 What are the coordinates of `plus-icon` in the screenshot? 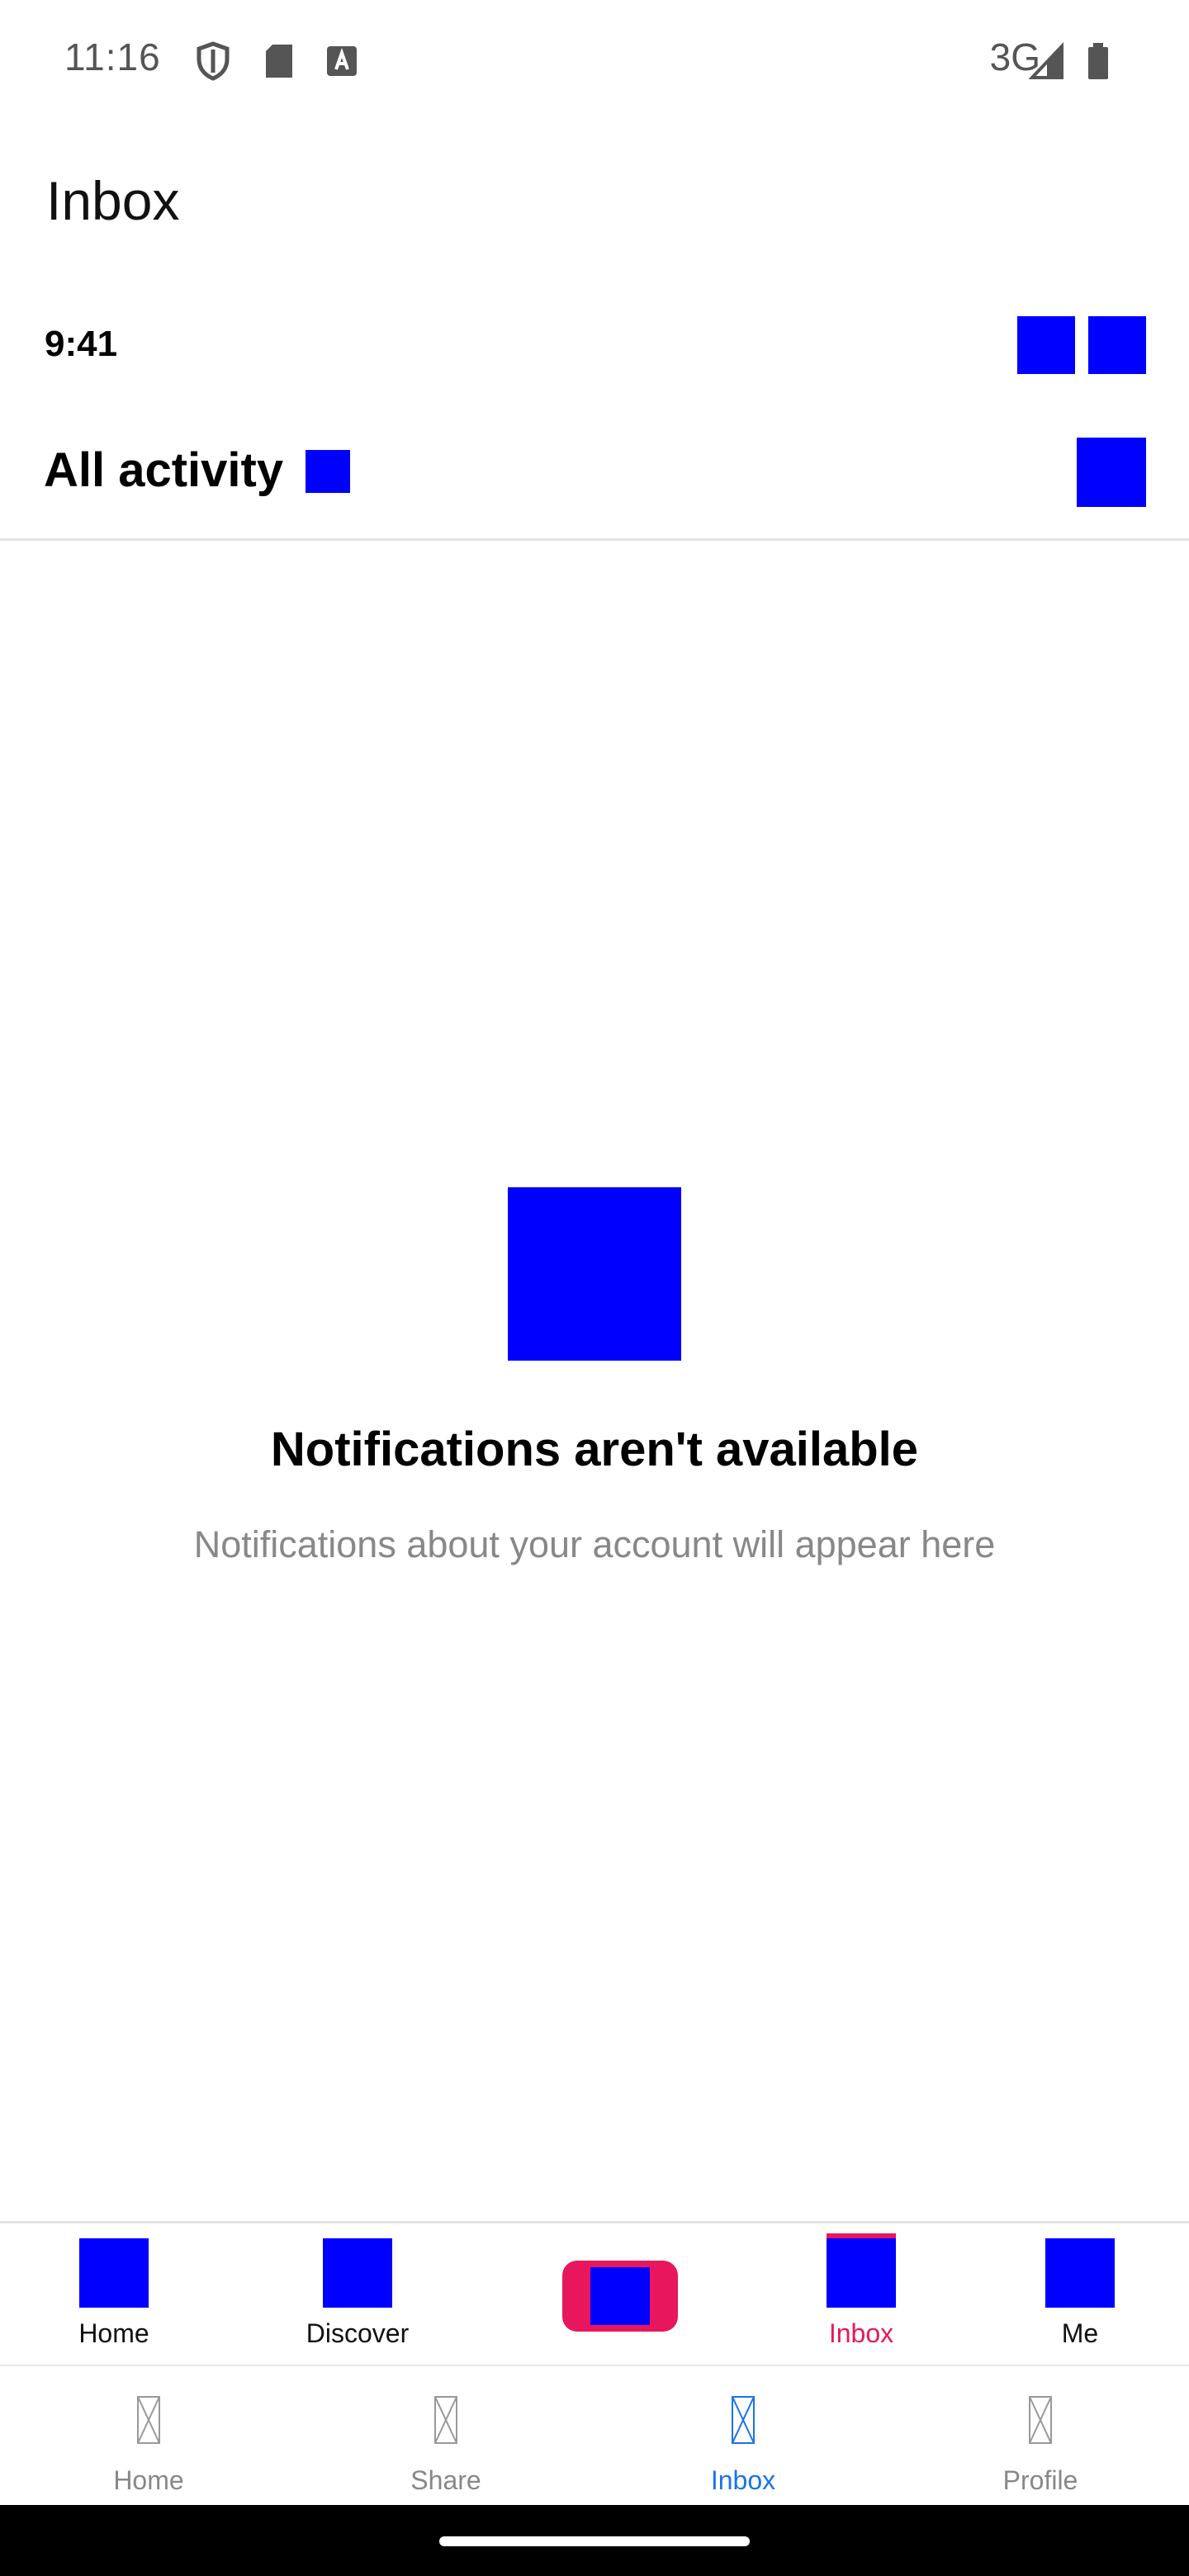 It's located at (620, 2296).